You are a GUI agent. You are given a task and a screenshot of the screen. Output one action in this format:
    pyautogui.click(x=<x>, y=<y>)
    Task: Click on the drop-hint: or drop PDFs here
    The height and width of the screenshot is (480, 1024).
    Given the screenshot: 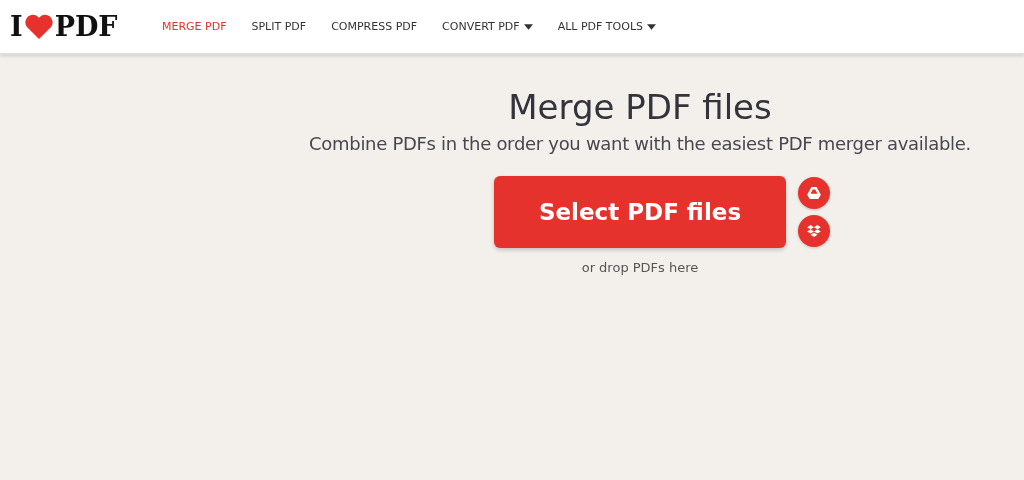 What is the action you would take?
    pyautogui.click(x=640, y=267)
    